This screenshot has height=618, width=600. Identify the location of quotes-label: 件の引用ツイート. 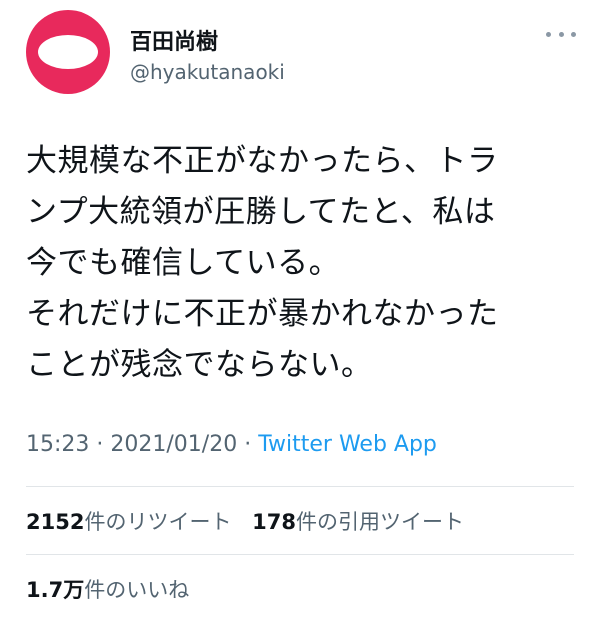
(379, 522).